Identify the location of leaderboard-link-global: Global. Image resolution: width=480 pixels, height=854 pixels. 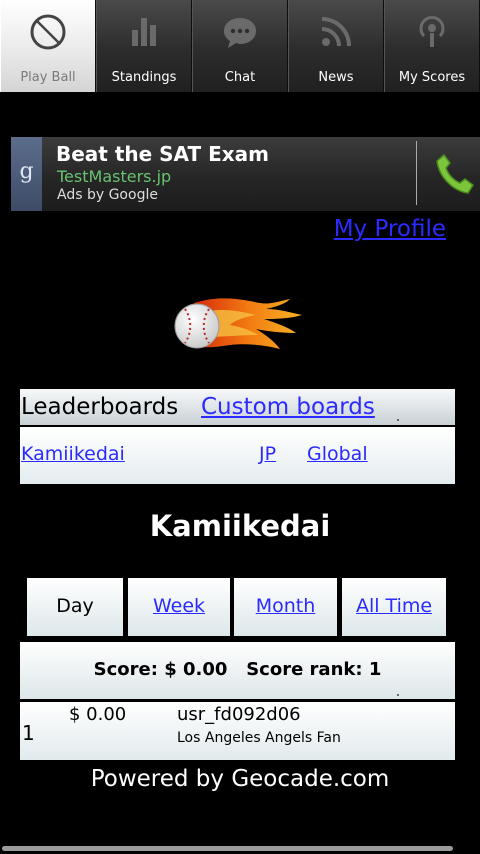
(337, 454).